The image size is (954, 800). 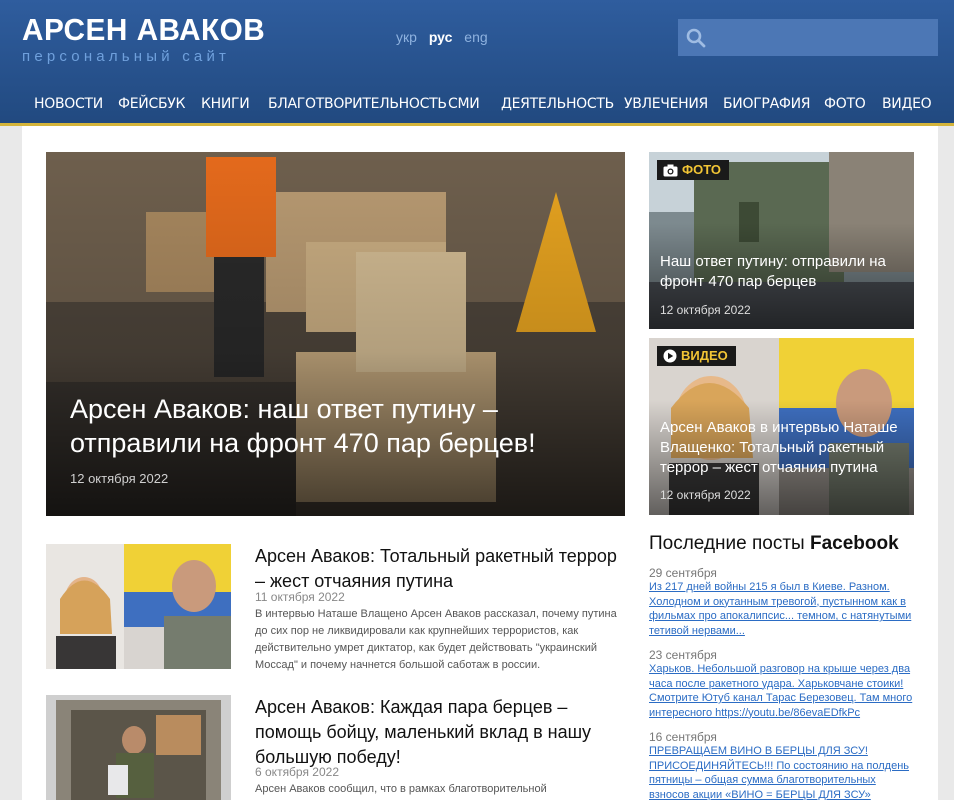 I want to click on nav-item-facebook: ФЕЙСБУК, so click(x=151, y=104).